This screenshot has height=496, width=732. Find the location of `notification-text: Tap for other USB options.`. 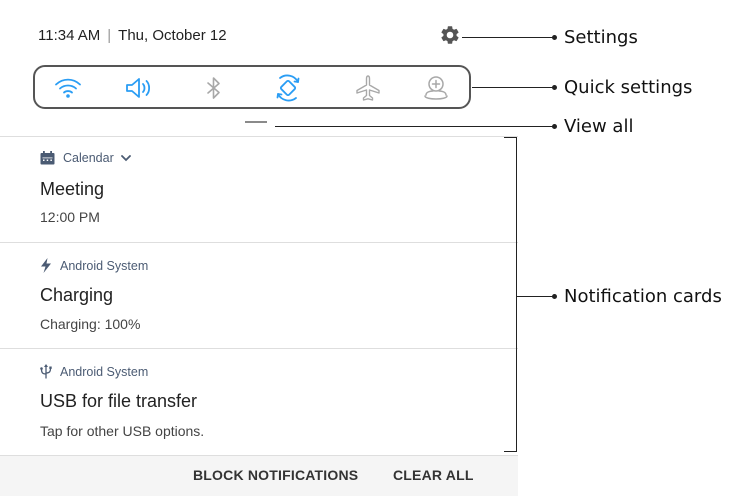

notification-text: Tap for other USB options. is located at coordinates (122, 431).